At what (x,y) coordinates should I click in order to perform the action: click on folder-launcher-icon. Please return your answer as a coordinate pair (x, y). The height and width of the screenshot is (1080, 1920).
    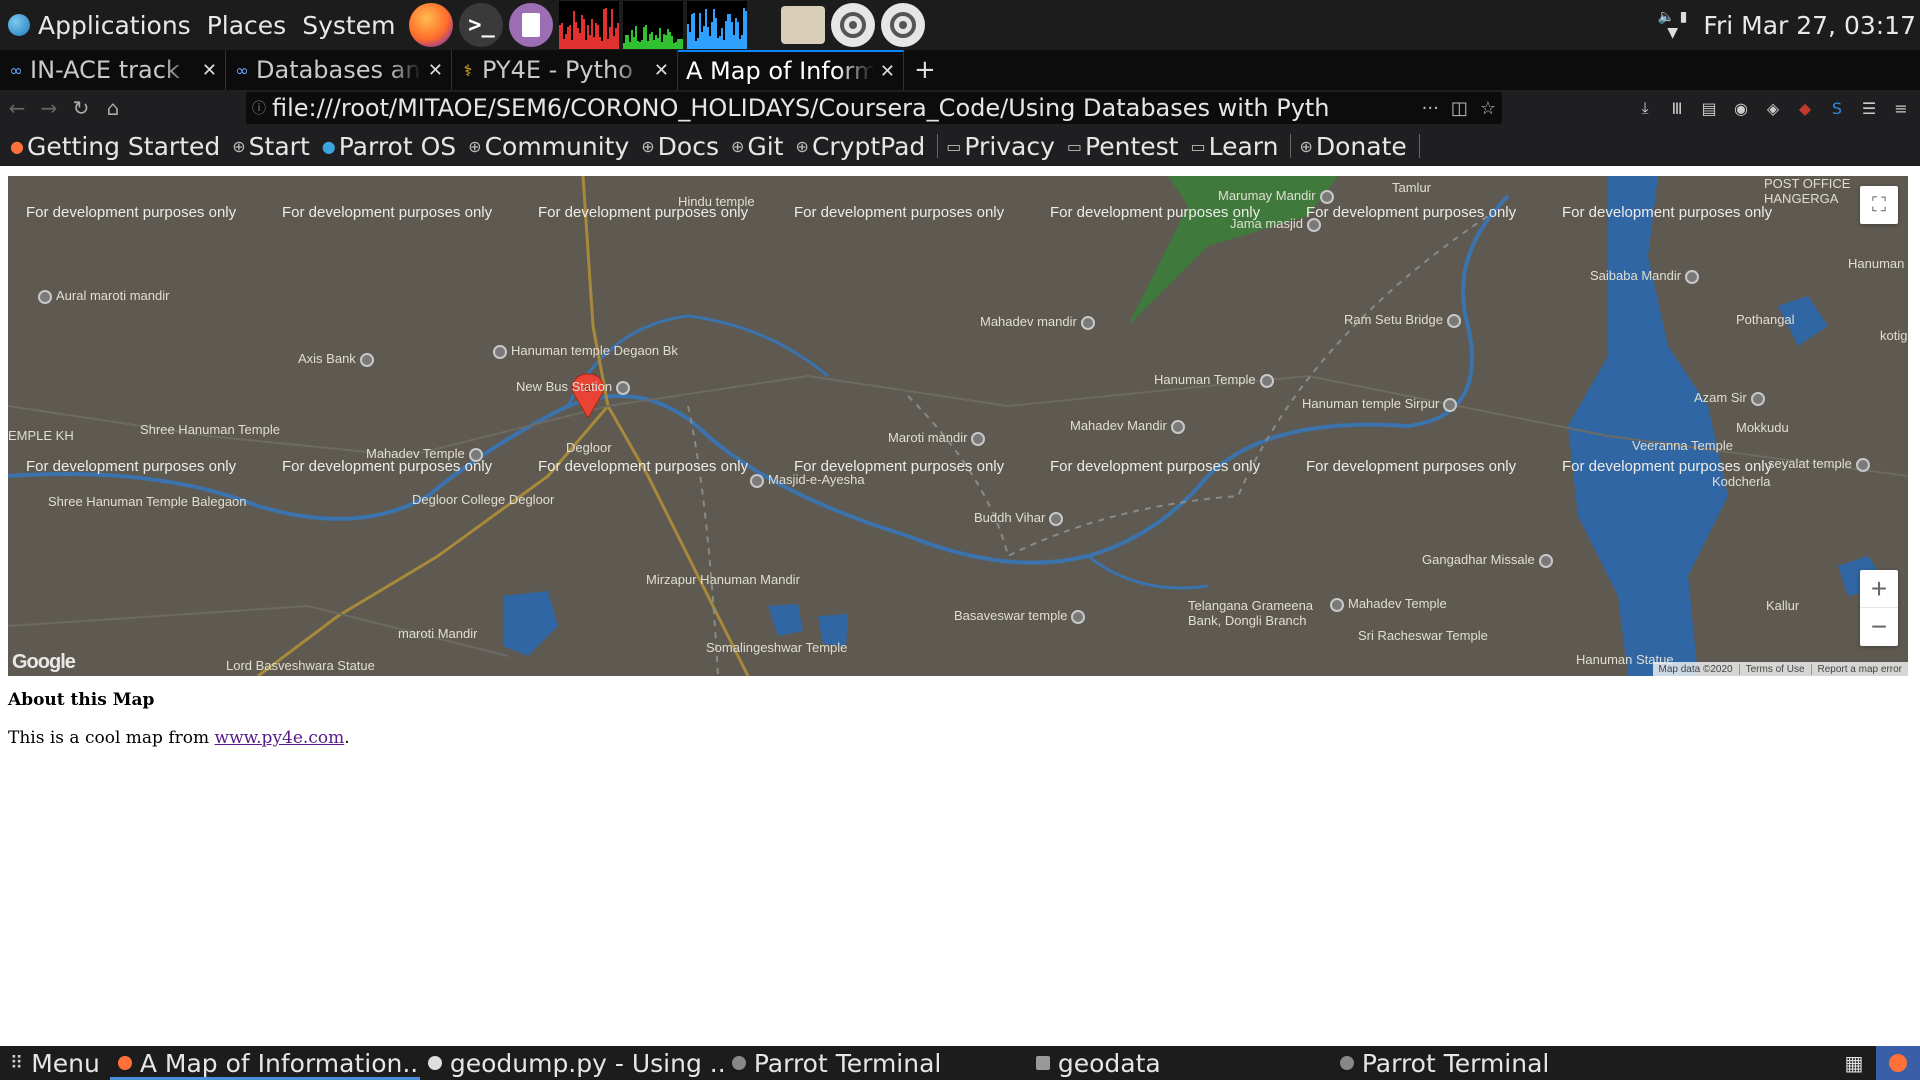
    Looking at the image, I should click on (803, 25).